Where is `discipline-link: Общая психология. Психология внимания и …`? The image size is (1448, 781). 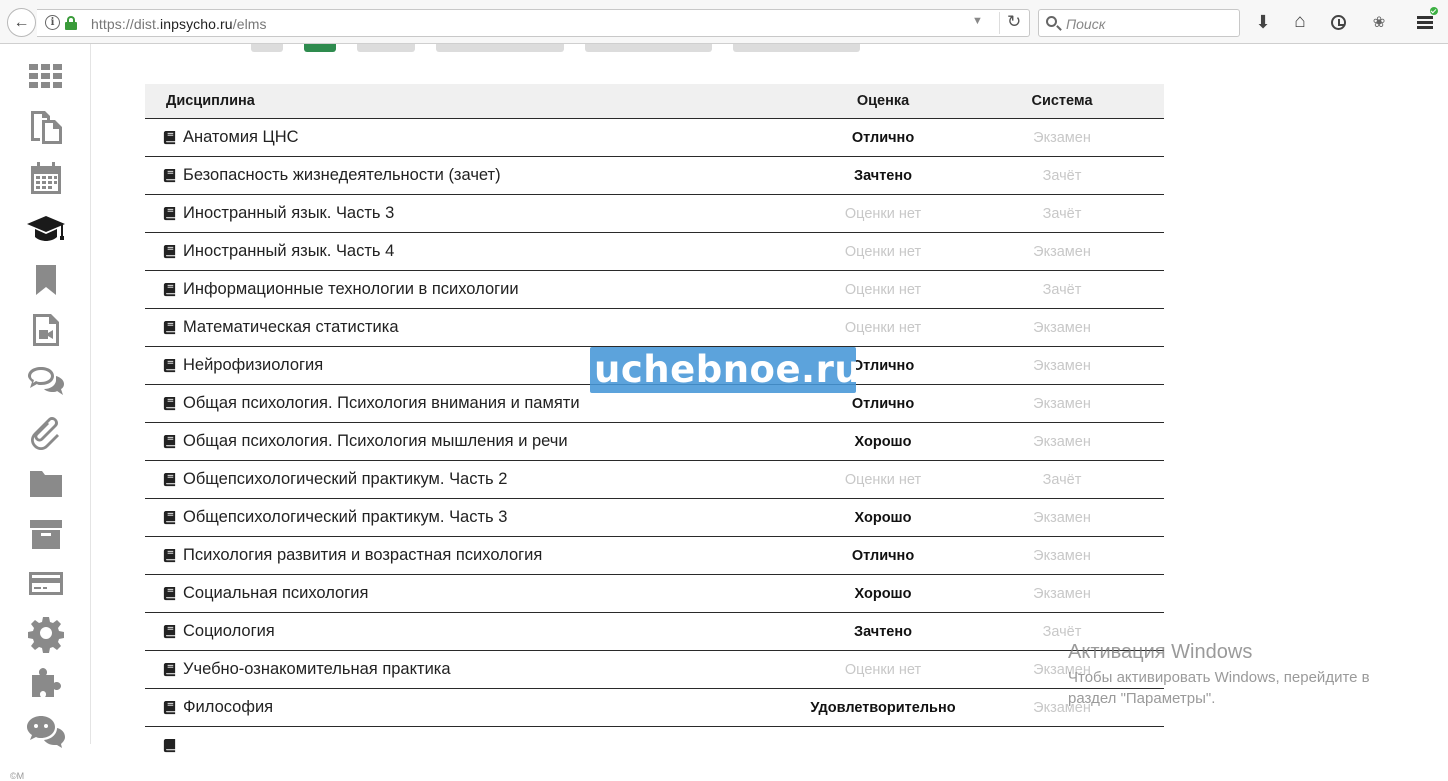
discipline-link: Общая психология. Психология внимания и … is located at coordinates (381, 403).